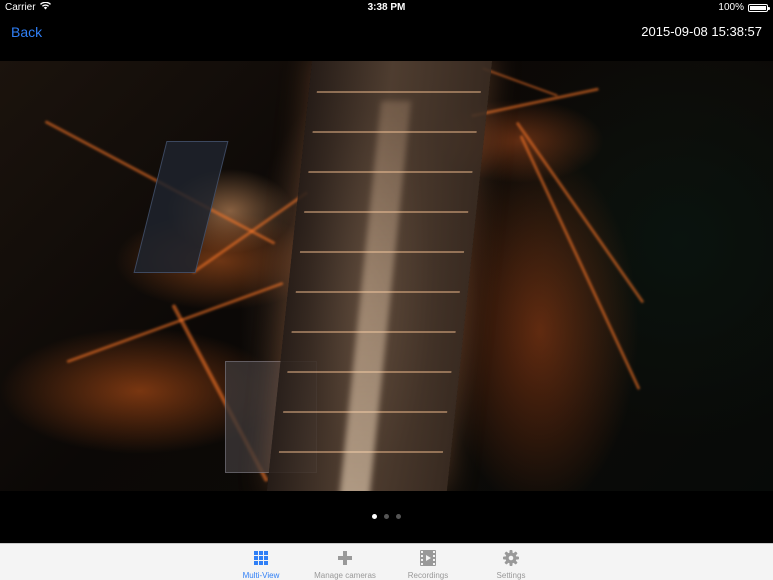 The width and height of the screenshot is (773, 580). Describe the element at coordinates (181, 207) in the screenshot. I see `building` at that location.